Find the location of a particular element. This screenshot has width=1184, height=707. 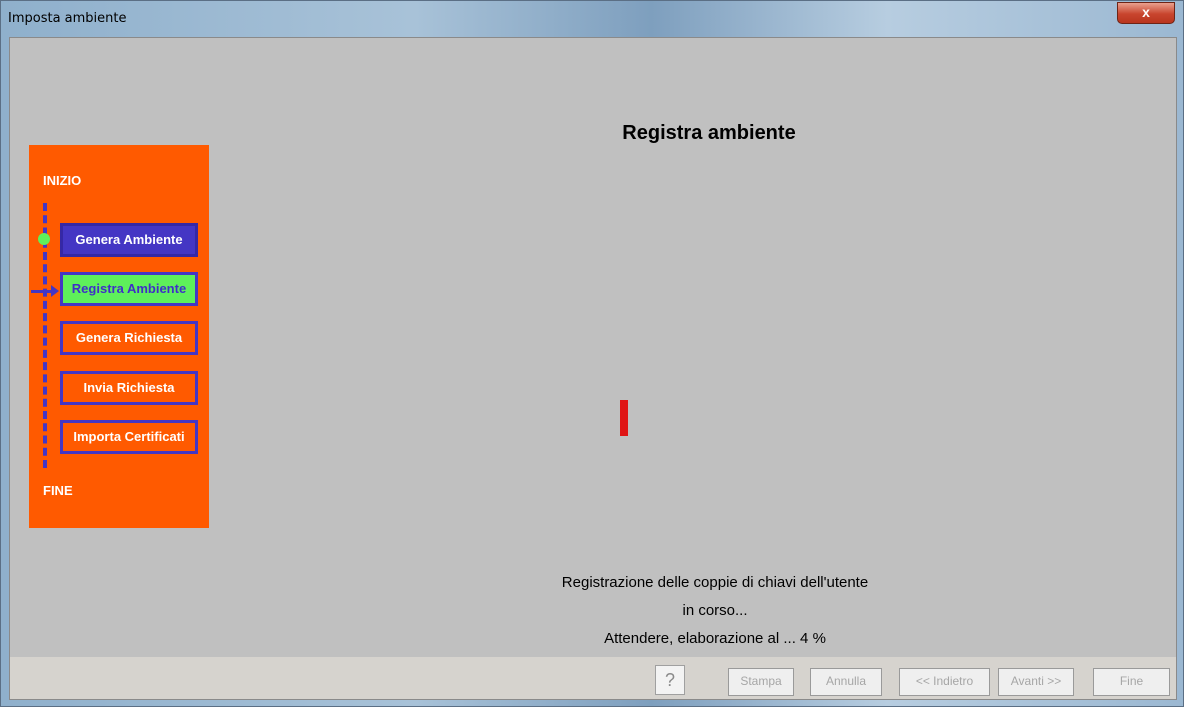

step-registra-ambiente: Registra Ambiente is located at coordinates (129, 289).